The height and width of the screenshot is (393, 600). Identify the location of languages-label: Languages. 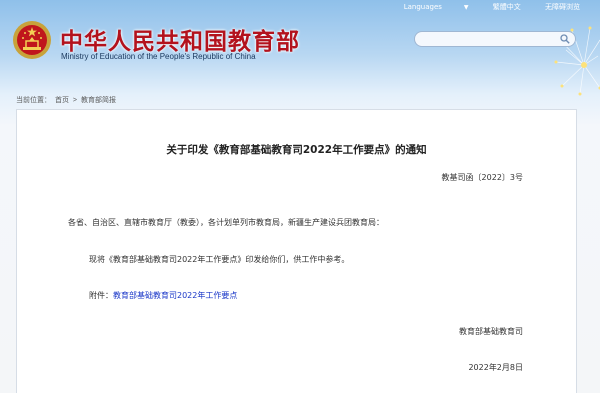
(422, 7).